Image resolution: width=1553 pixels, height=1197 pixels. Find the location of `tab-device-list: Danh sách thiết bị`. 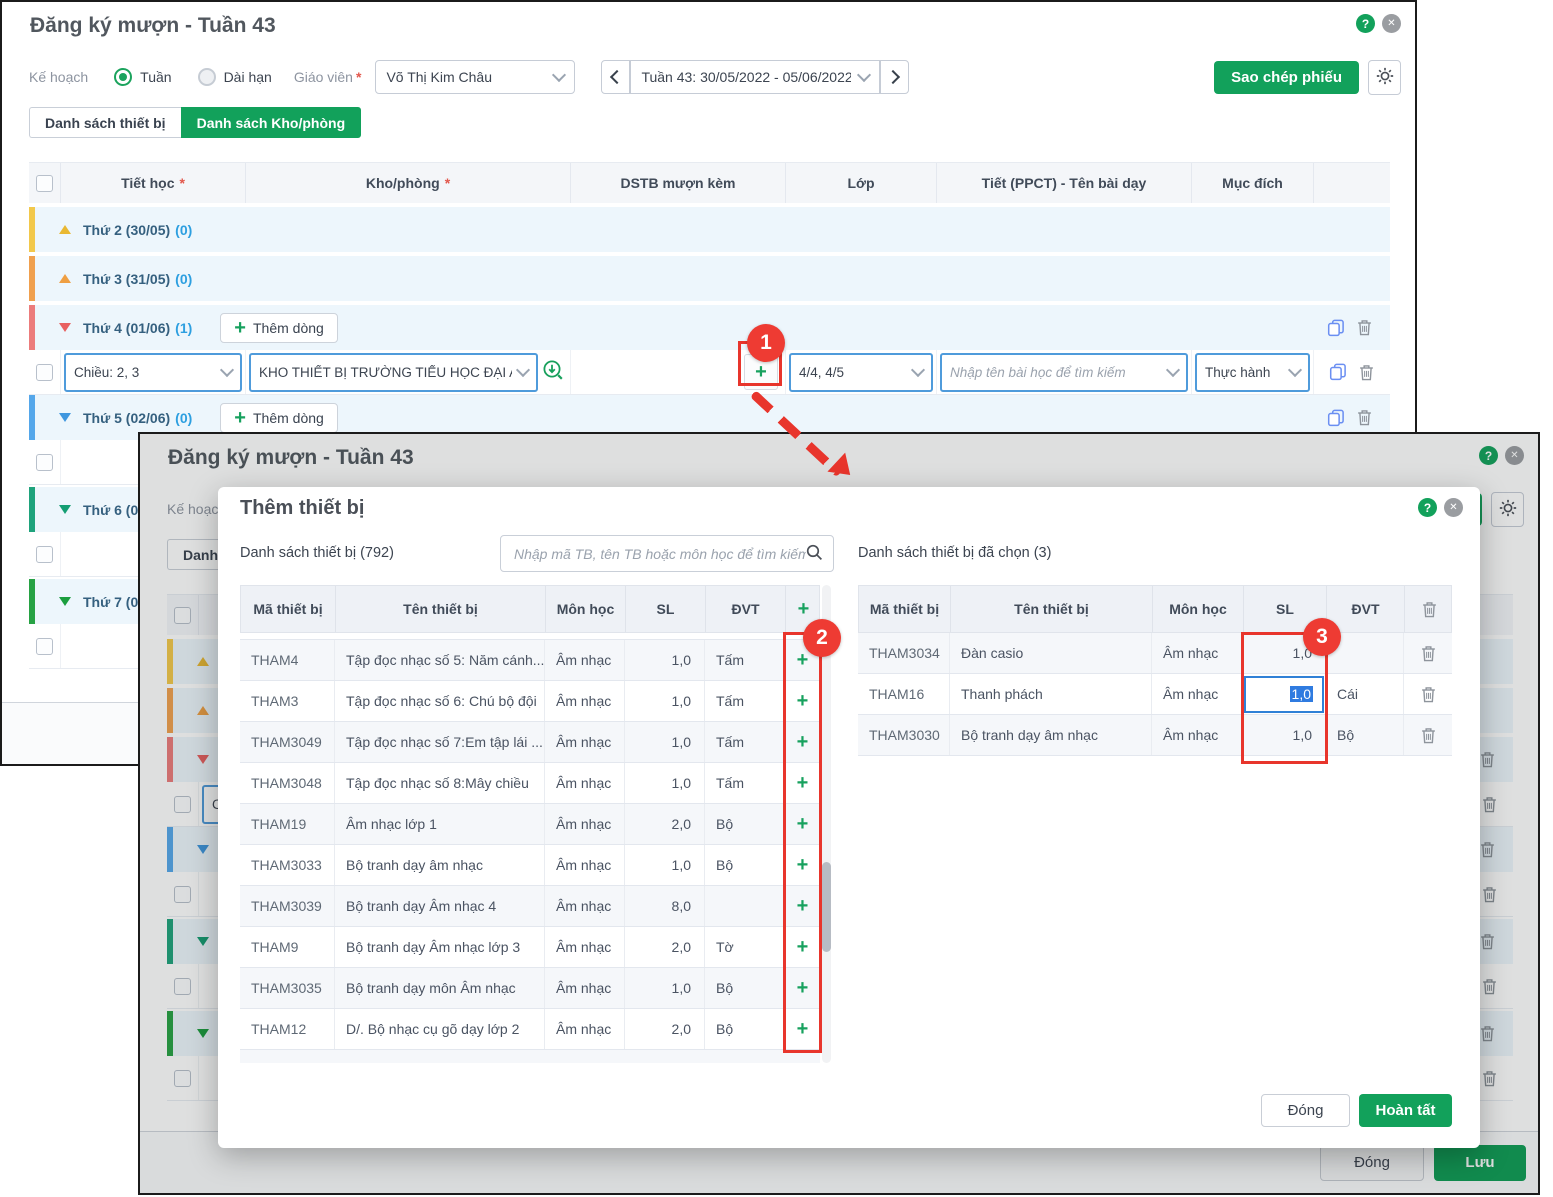

tab-device-list: Danh sách thiết bị is located at coordinates (105, 122).